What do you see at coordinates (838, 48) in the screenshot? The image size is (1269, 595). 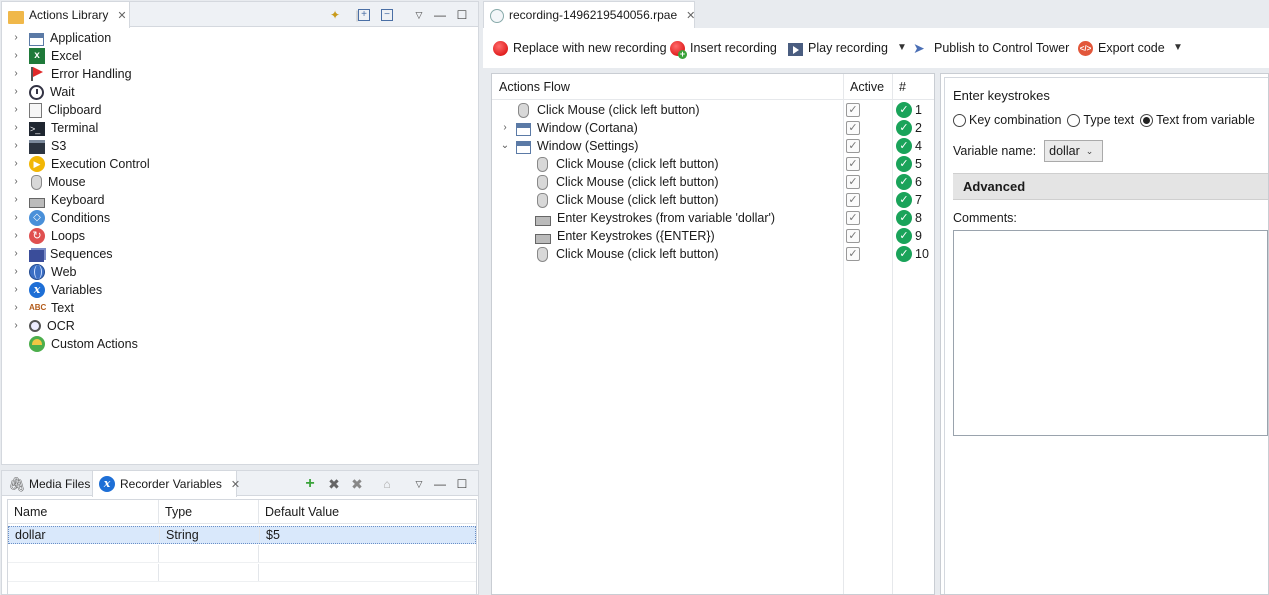 I see `play-recording-button: Play recording` at bounding box center [838, 48].